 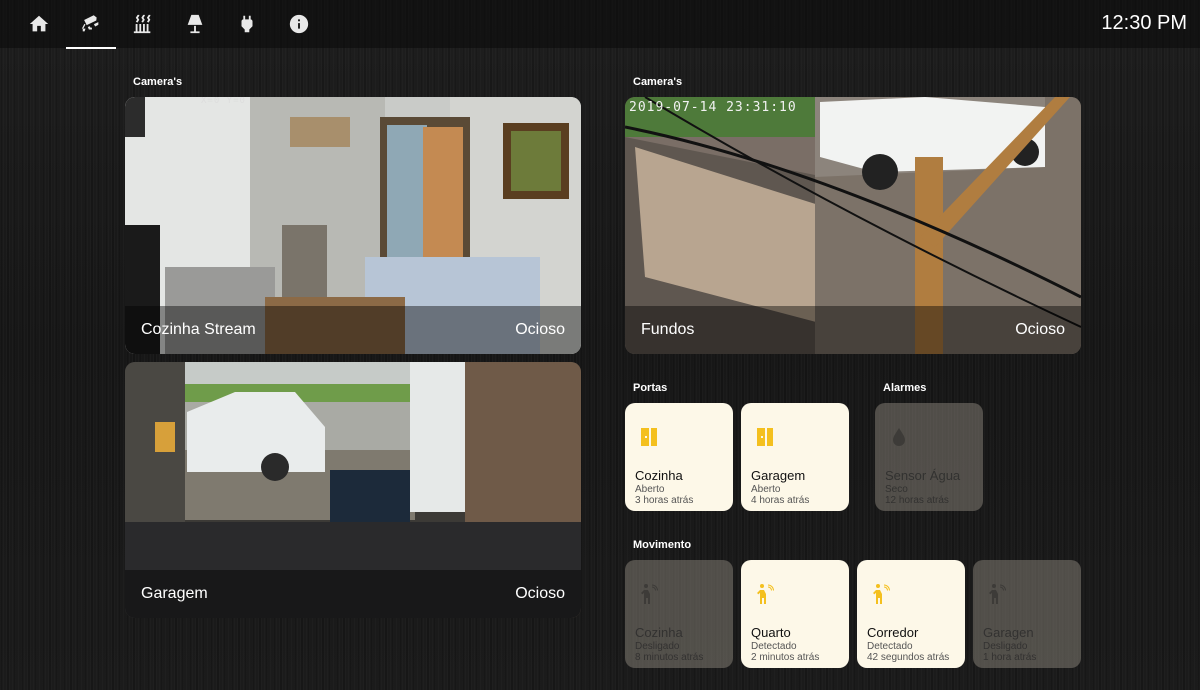 What do you see at coordinates (853, 330) in the screenshot?
I see `camera-caption-bar: Fundos Ocioso` at bounding box center [853, 330].